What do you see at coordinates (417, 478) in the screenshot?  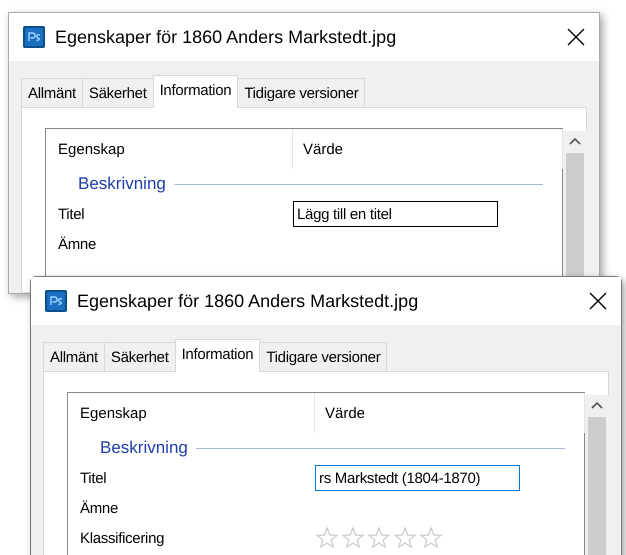 I see `title-field: rs Markstedt (1804-1870)` at bounding box center [417, 478].